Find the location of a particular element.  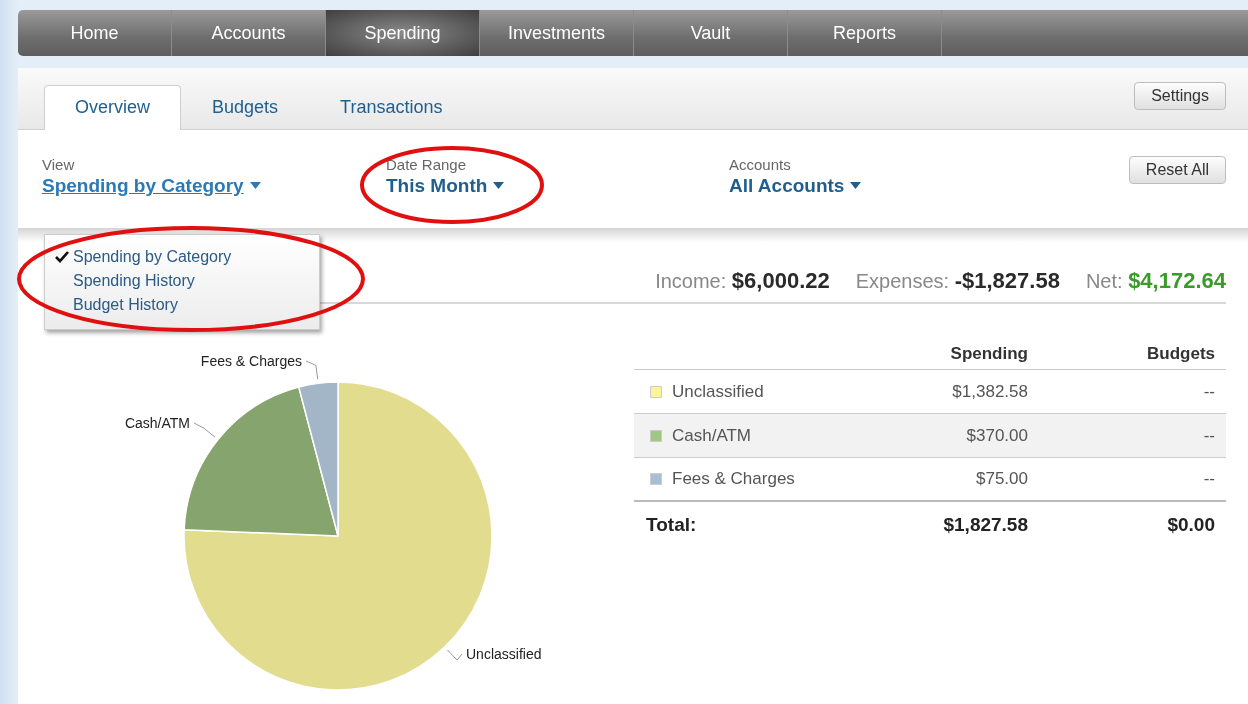

column-header: Budgets is located at coordinates (1180, 353).